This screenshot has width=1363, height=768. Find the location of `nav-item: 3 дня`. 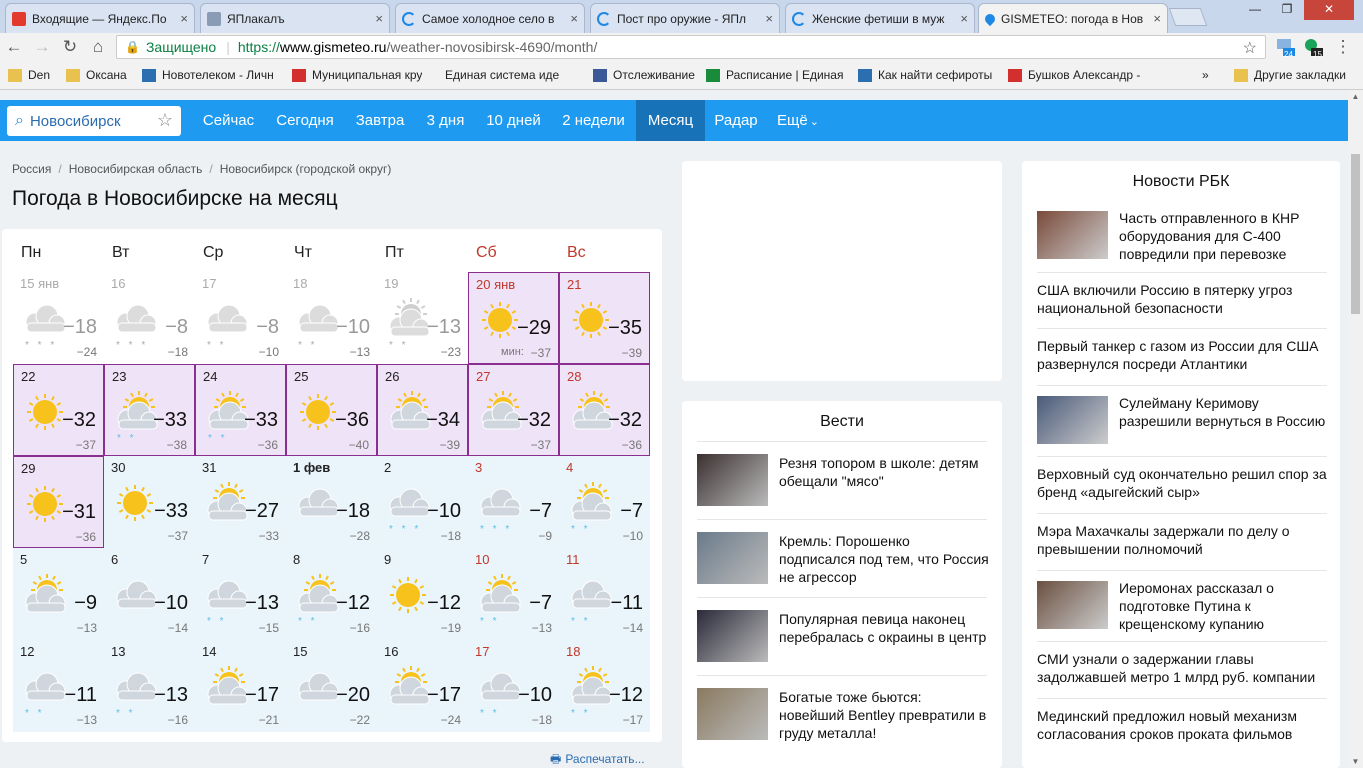

nav-item: 3 дня is located at coordinates (445, 120).